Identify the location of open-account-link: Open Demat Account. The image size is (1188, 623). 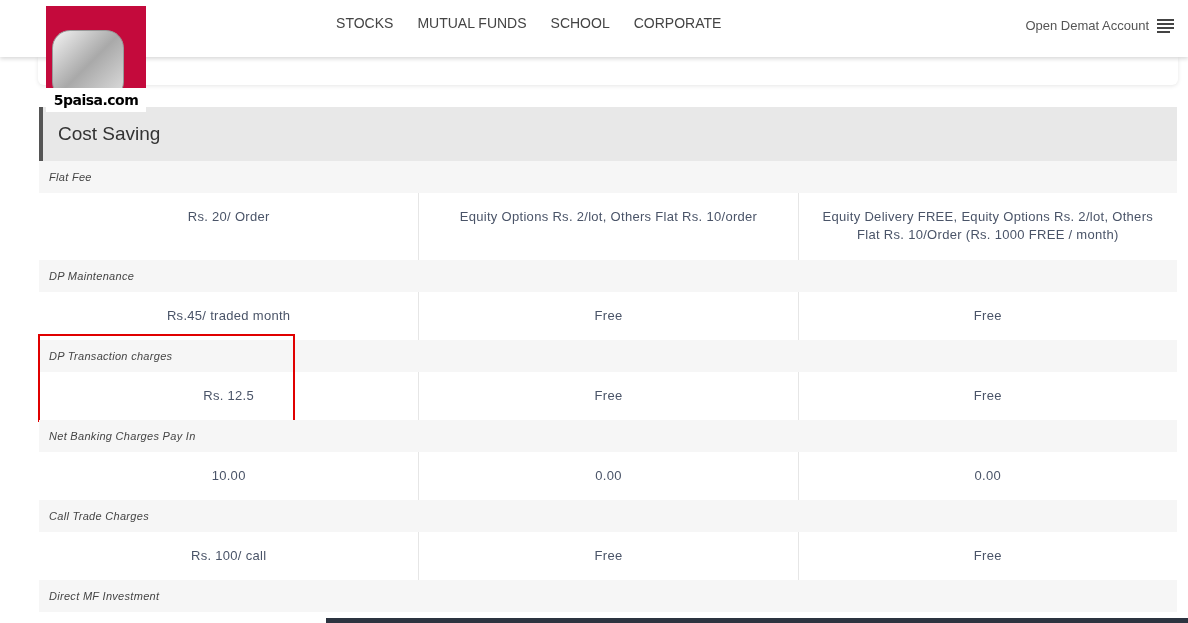
(1087, 25).